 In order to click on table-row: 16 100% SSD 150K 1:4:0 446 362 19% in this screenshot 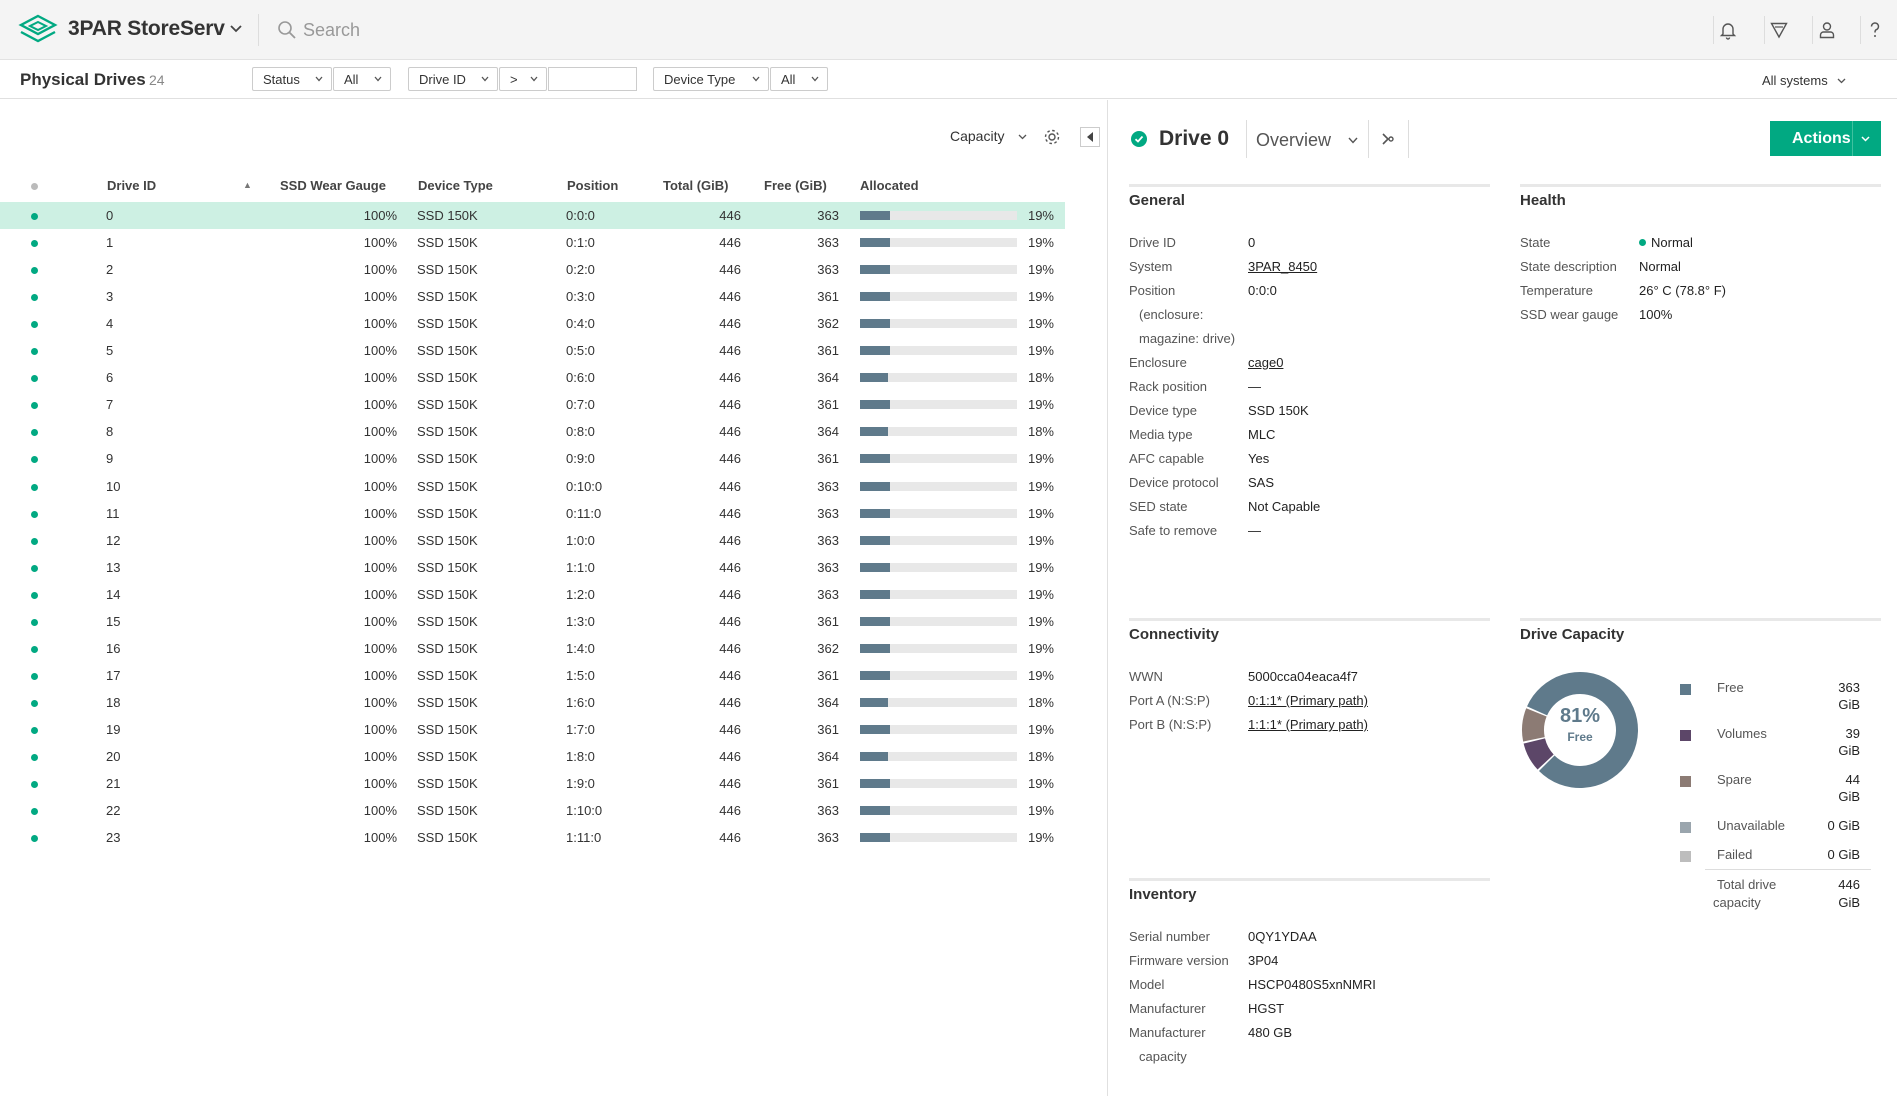, I will do `click(532, 648)`.